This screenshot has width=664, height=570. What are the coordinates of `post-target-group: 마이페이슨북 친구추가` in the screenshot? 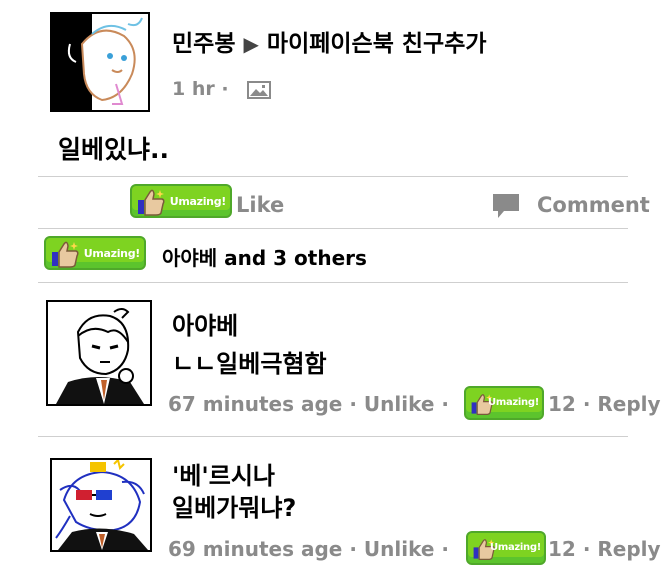 It's located at (377, 44).